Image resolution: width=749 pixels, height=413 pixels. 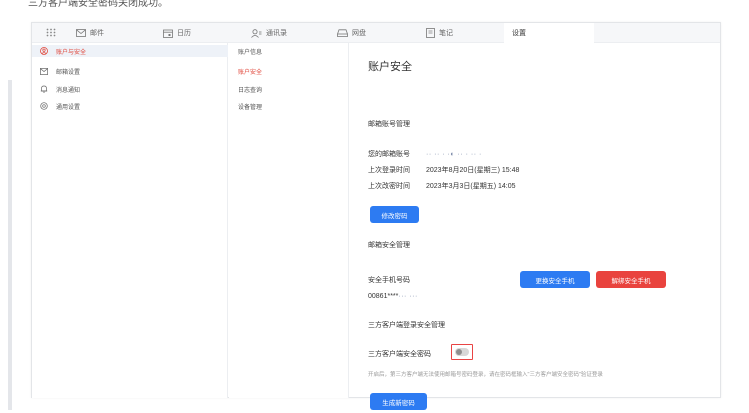 I want to click on account-row: 您的邮箱账号 ·· ·· · ·◐ ·· · ·· ·, so click(x=425, y=154).